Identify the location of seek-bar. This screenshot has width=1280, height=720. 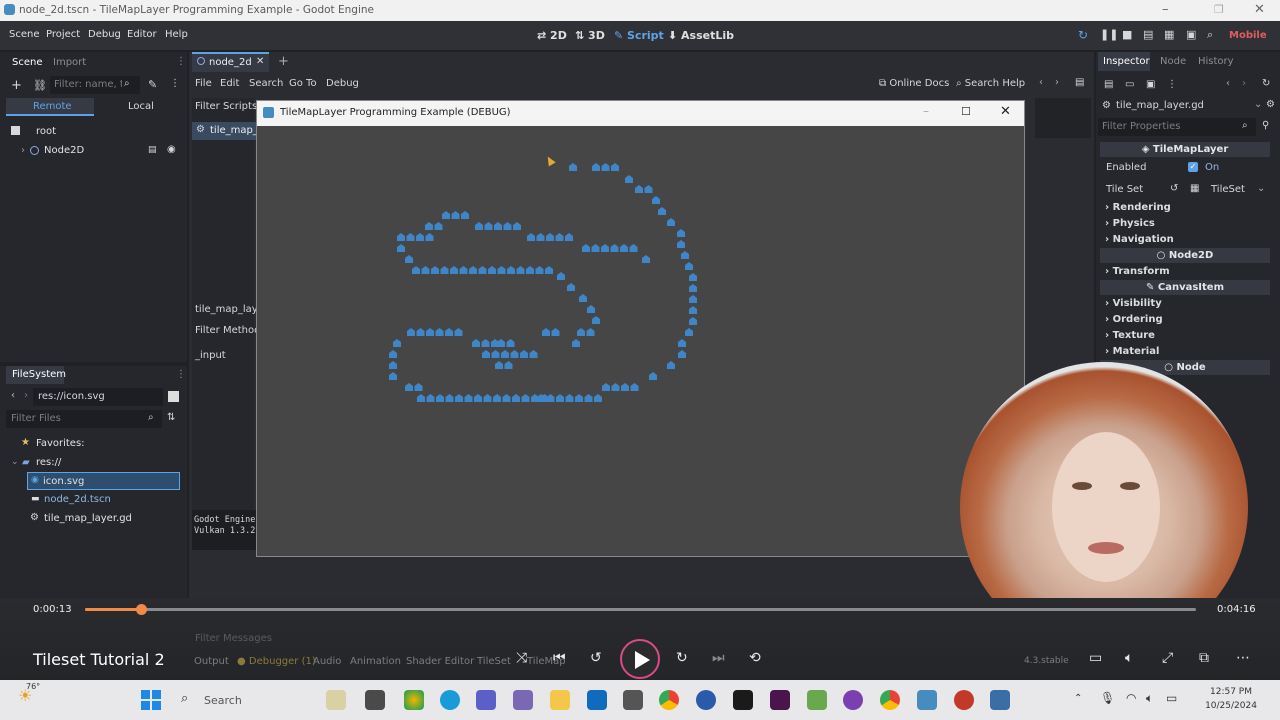
(640, 609).